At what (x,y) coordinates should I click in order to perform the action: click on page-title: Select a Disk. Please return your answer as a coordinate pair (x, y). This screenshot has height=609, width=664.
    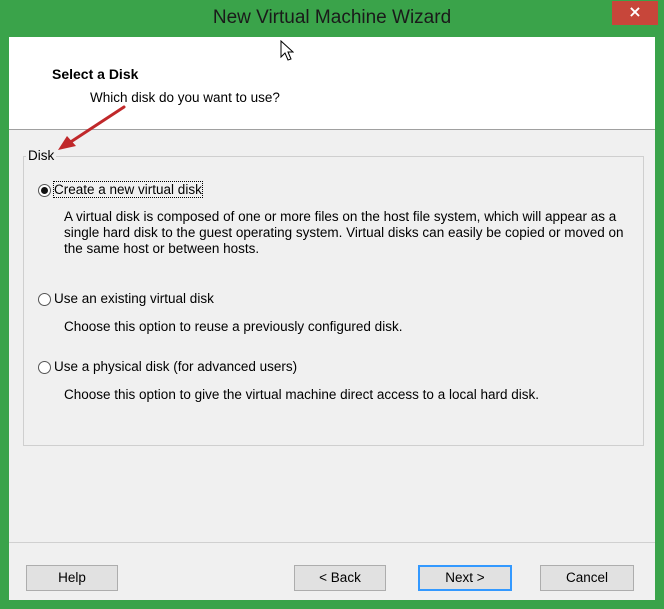
    Looking at the image, I should click on (95, 74).